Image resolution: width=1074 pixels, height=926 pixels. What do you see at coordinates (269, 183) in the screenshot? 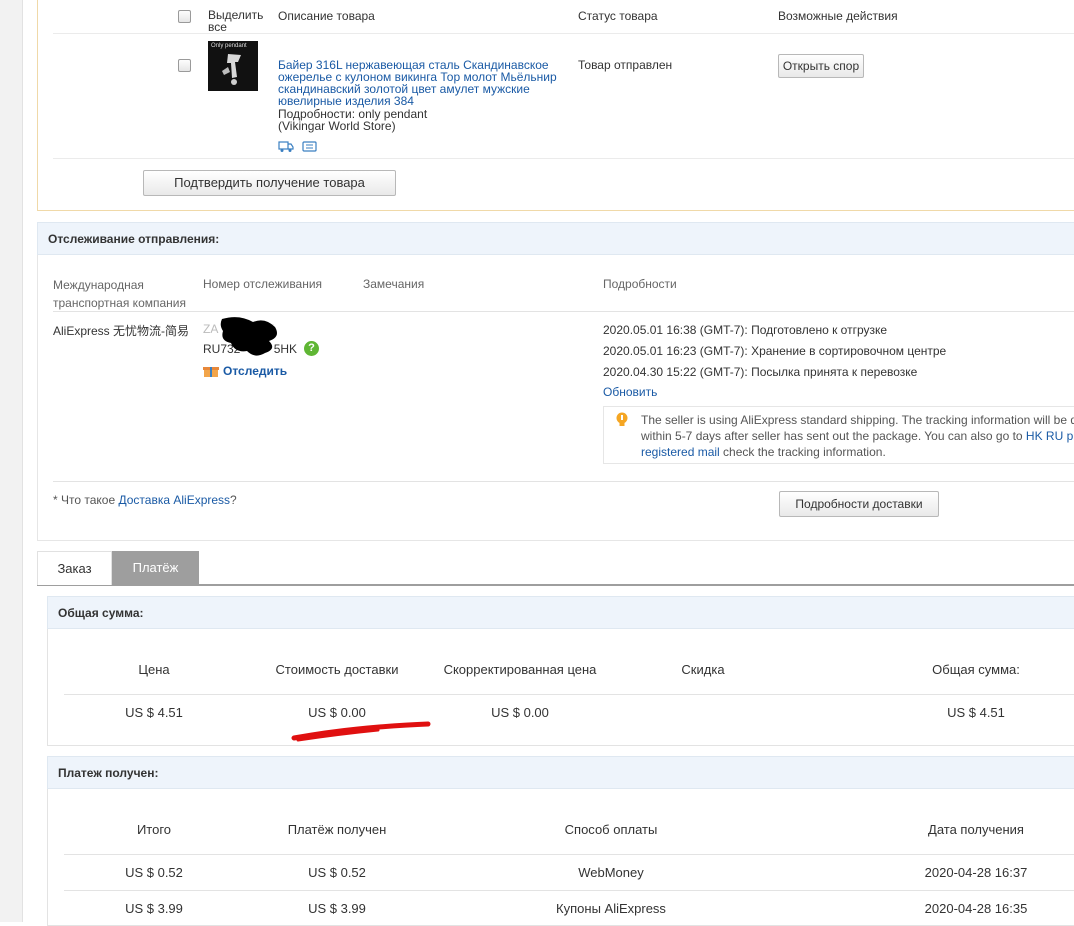
I see `confirm-receipt-button: Подтвердить получение товара` at bounding box center [269, 183].